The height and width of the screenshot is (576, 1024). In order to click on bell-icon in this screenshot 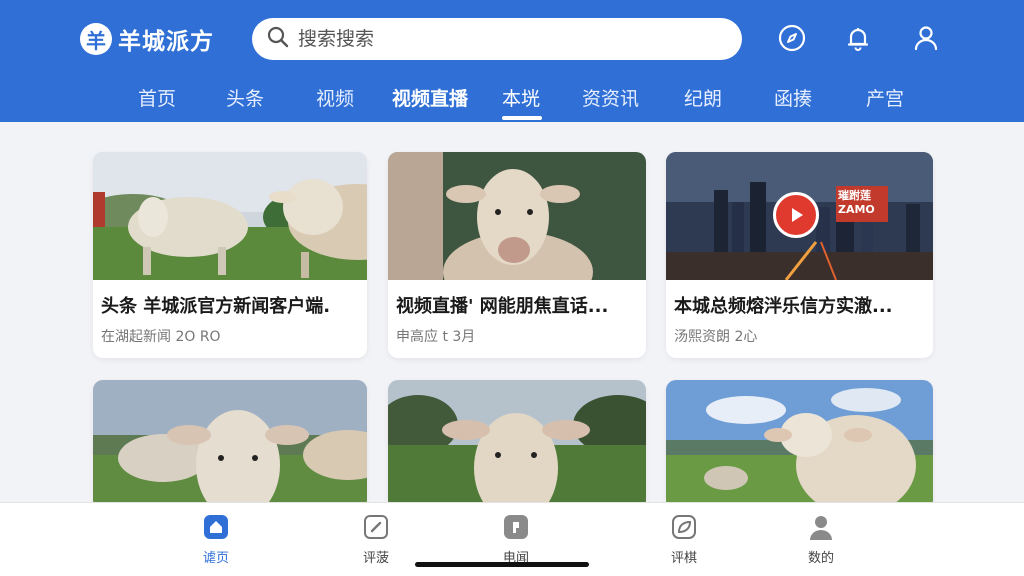, I will do `click(858, 38)`.